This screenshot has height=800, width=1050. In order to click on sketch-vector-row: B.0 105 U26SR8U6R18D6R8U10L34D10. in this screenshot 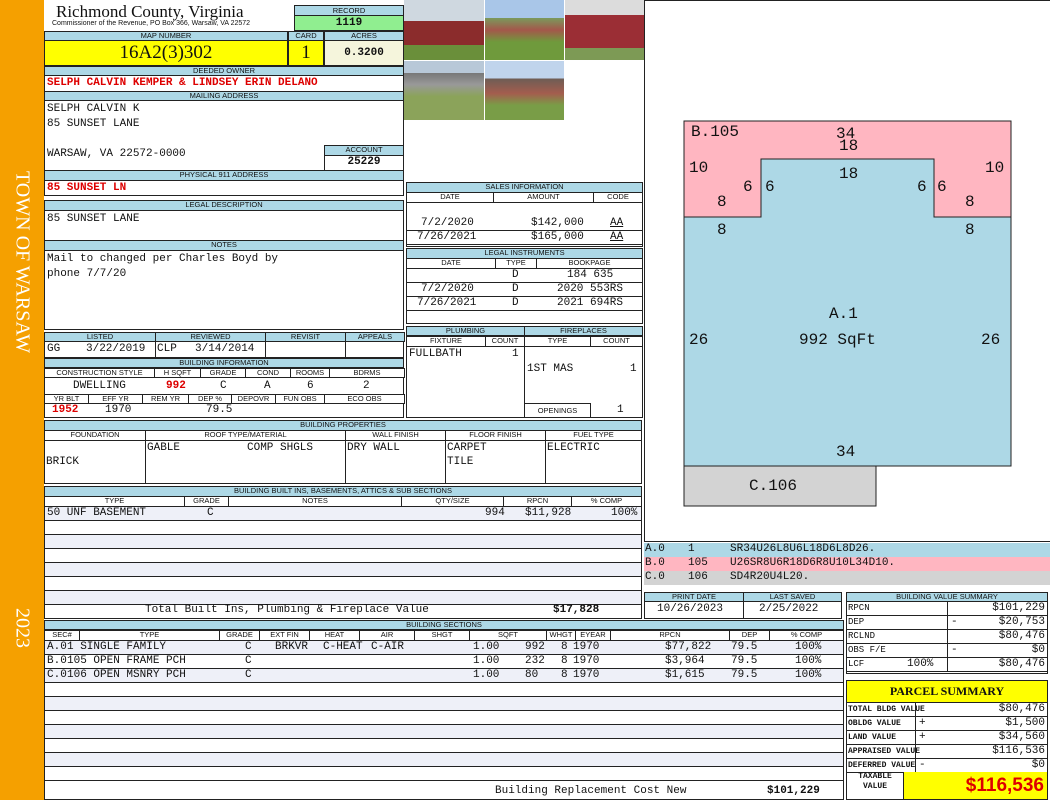, I will do `click(847, 564)`.